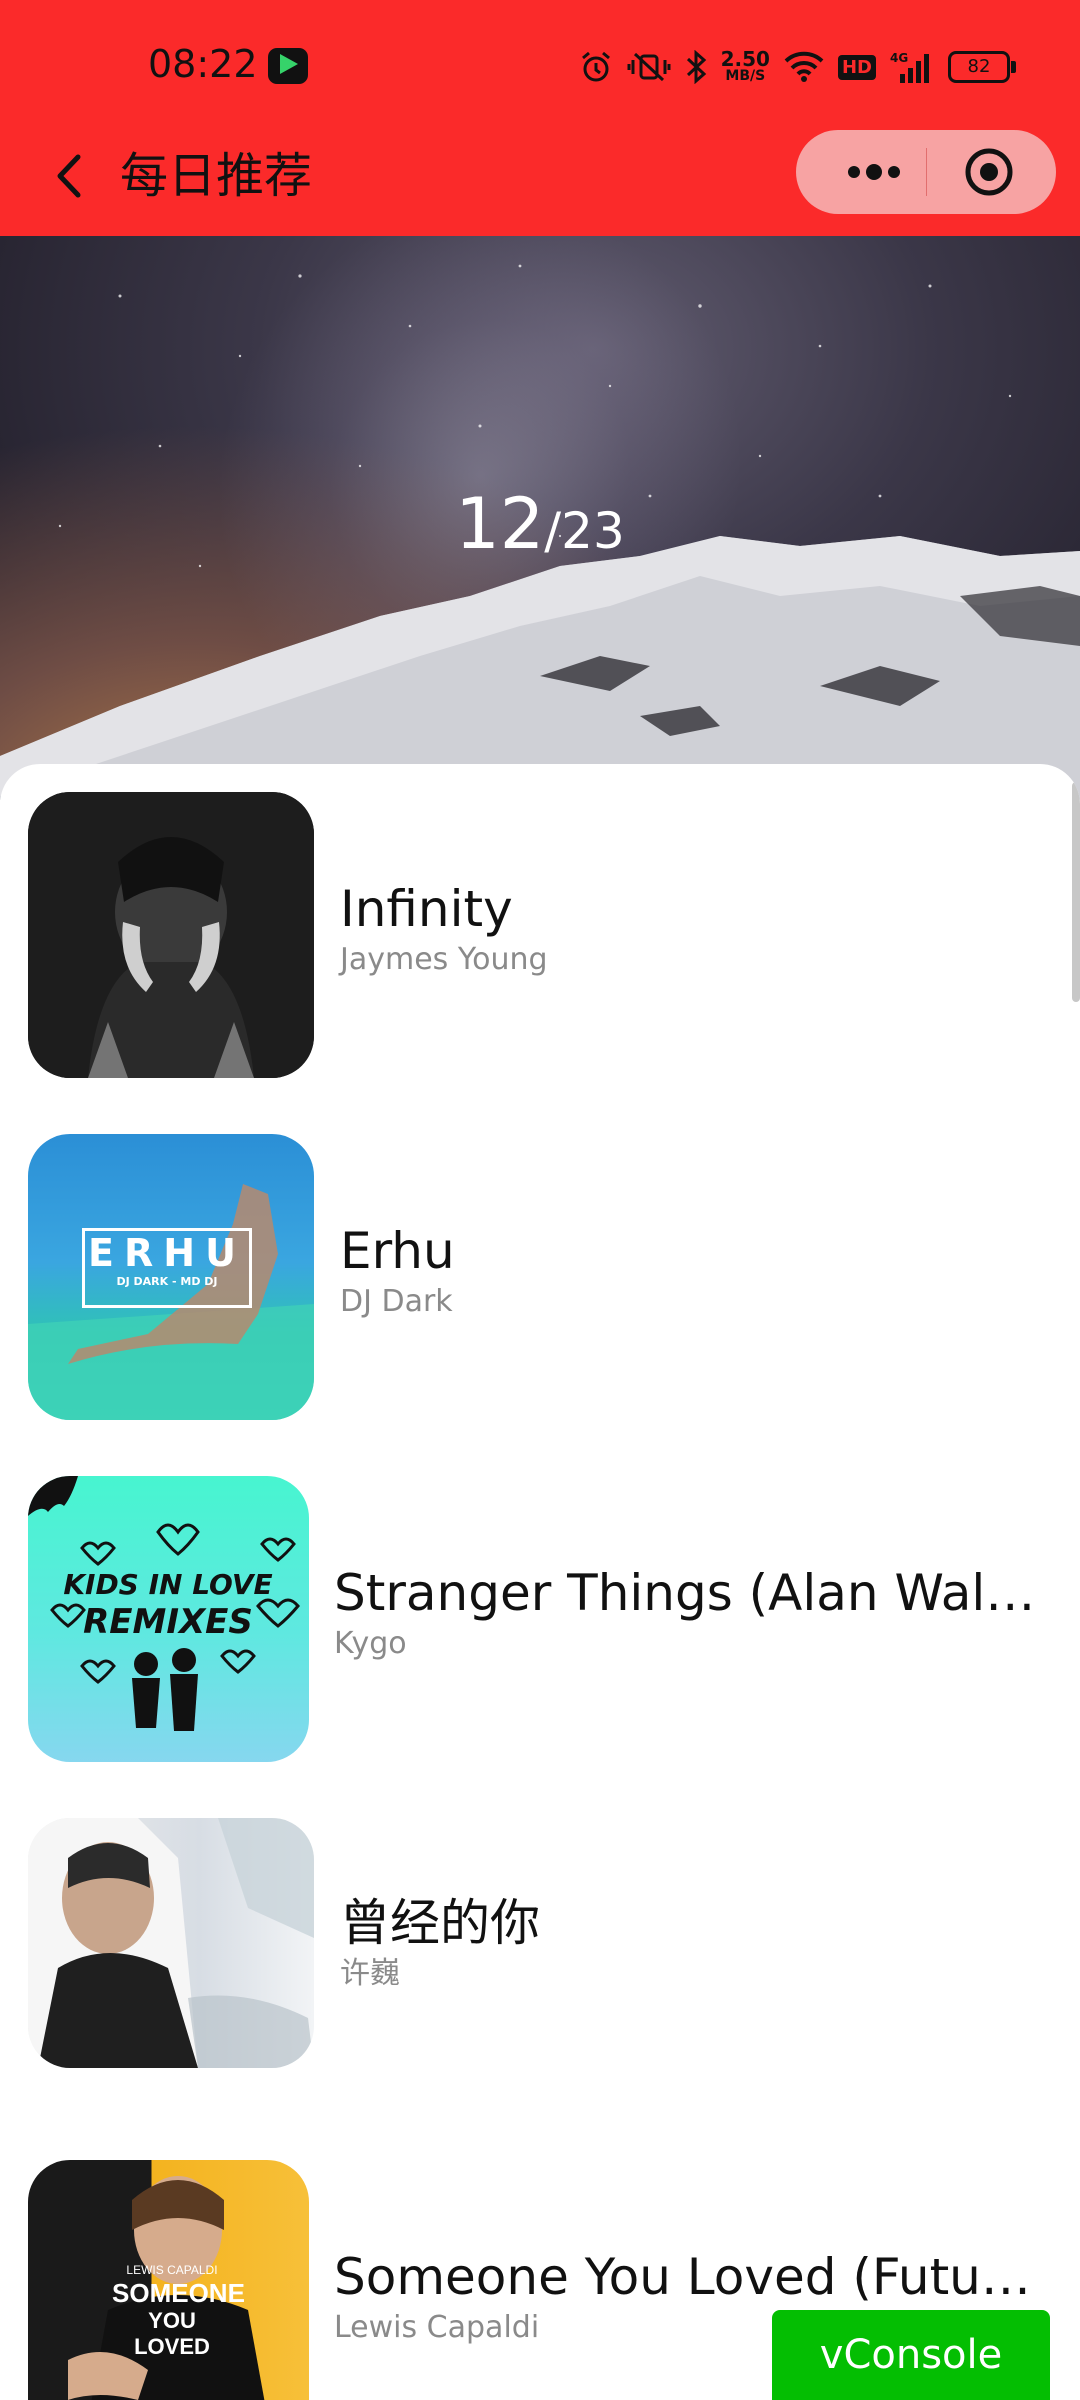 This screenshot has width=1080, height=2400. What do you see at coordinates (584, 531) in the screenshot?
I see `date-month: /23` at bounding box center [584, 531].